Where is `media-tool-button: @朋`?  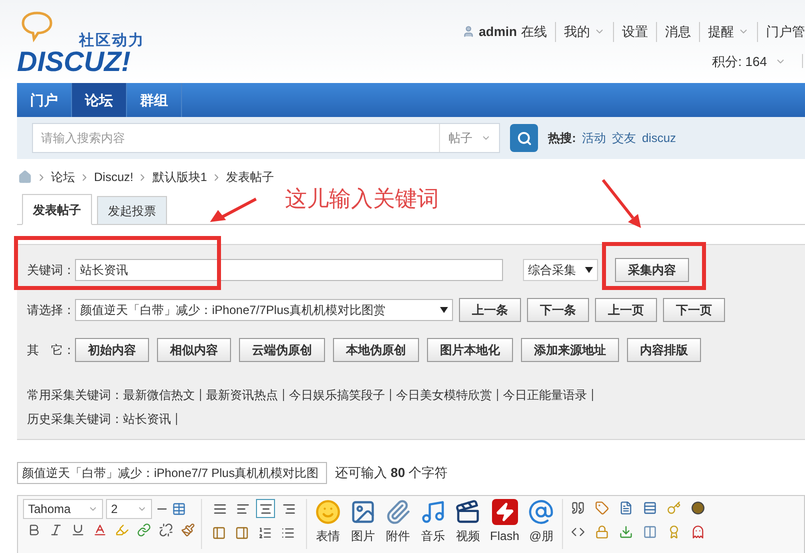
media-tool-button: @朋 is located at coordinates (541, 521).